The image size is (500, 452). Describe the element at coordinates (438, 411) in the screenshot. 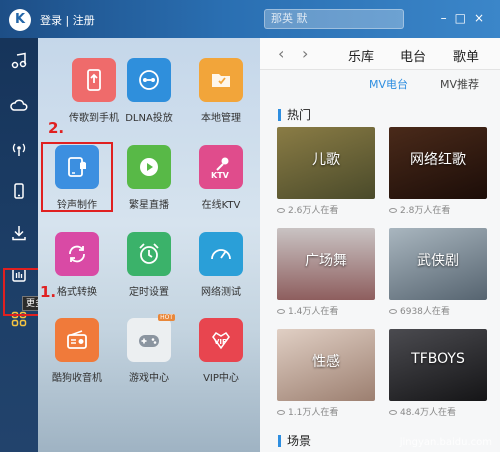

I see `mv-view-count: 48.4万人在看` at that location.